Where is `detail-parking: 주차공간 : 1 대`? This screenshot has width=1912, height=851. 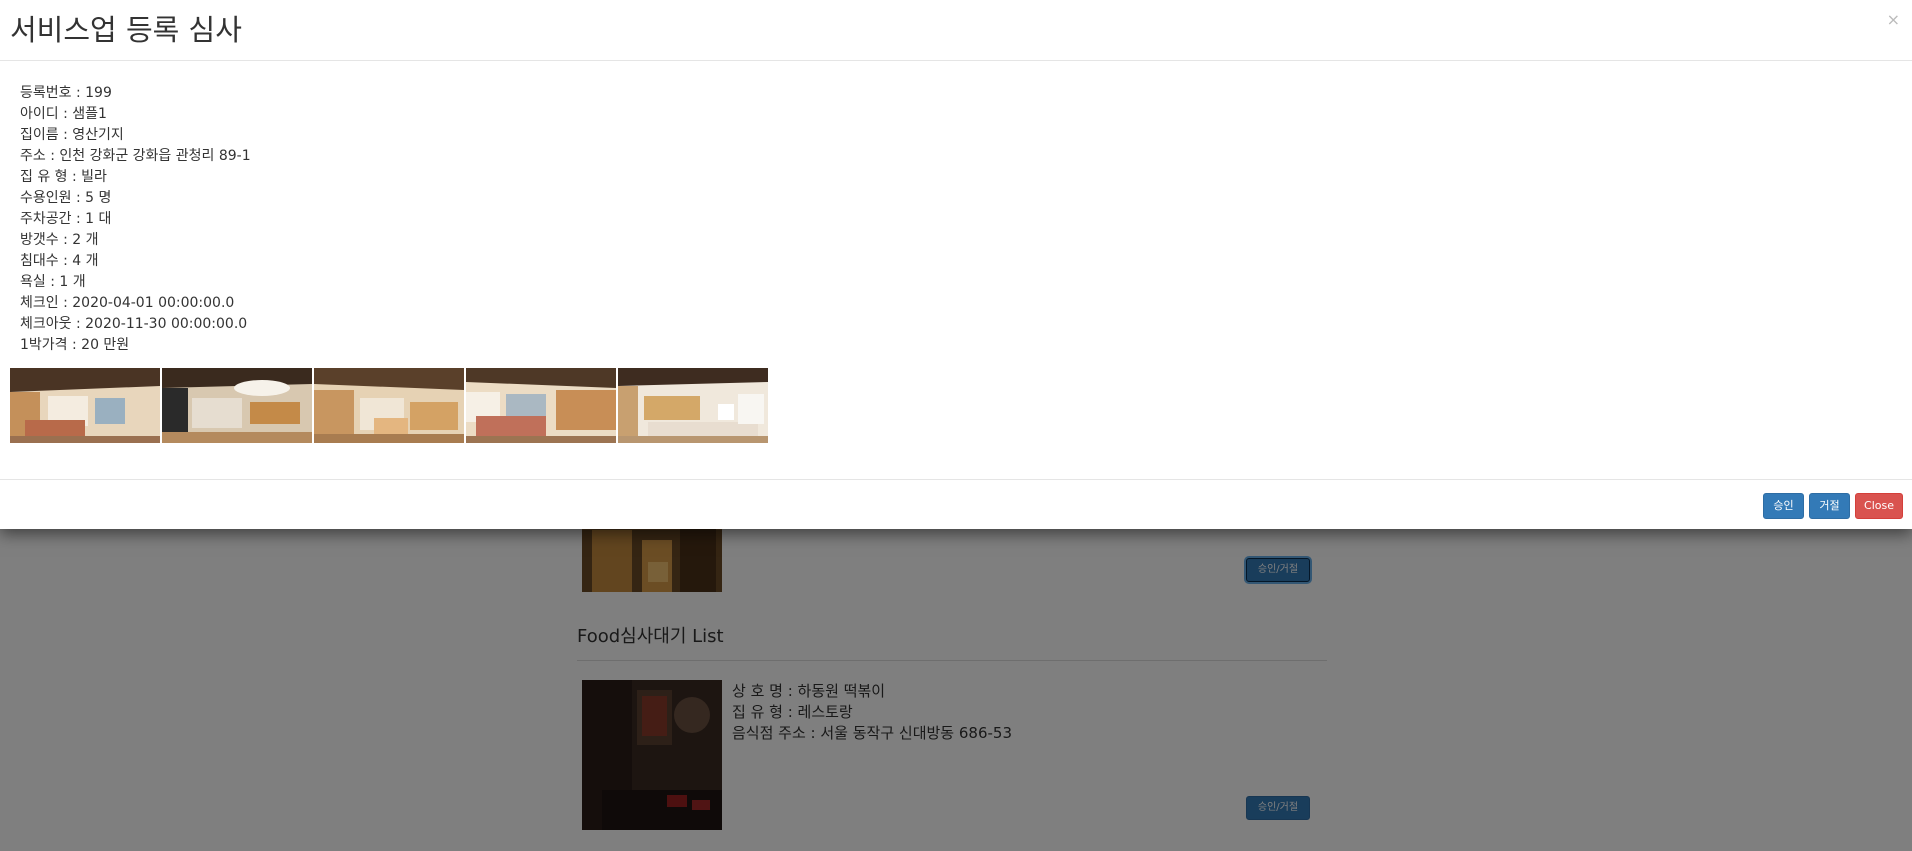
detail-parking: 주차공간 : 1 대 is located at coordinates (66, 219).